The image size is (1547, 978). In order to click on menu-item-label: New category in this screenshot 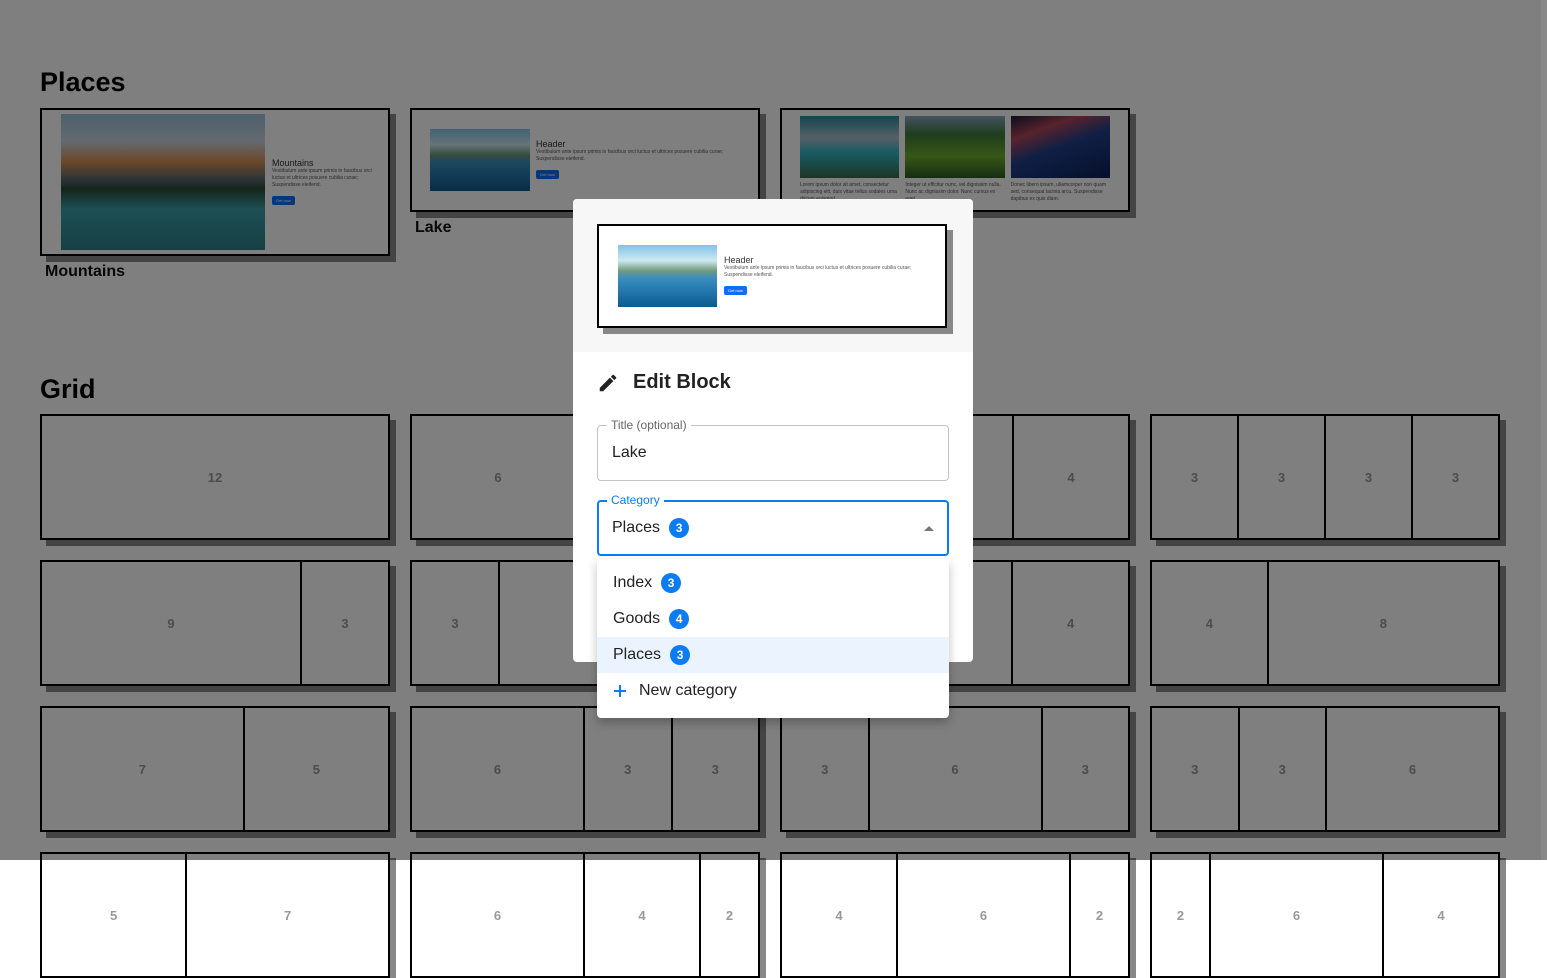, I will do `click(688, 690)`.